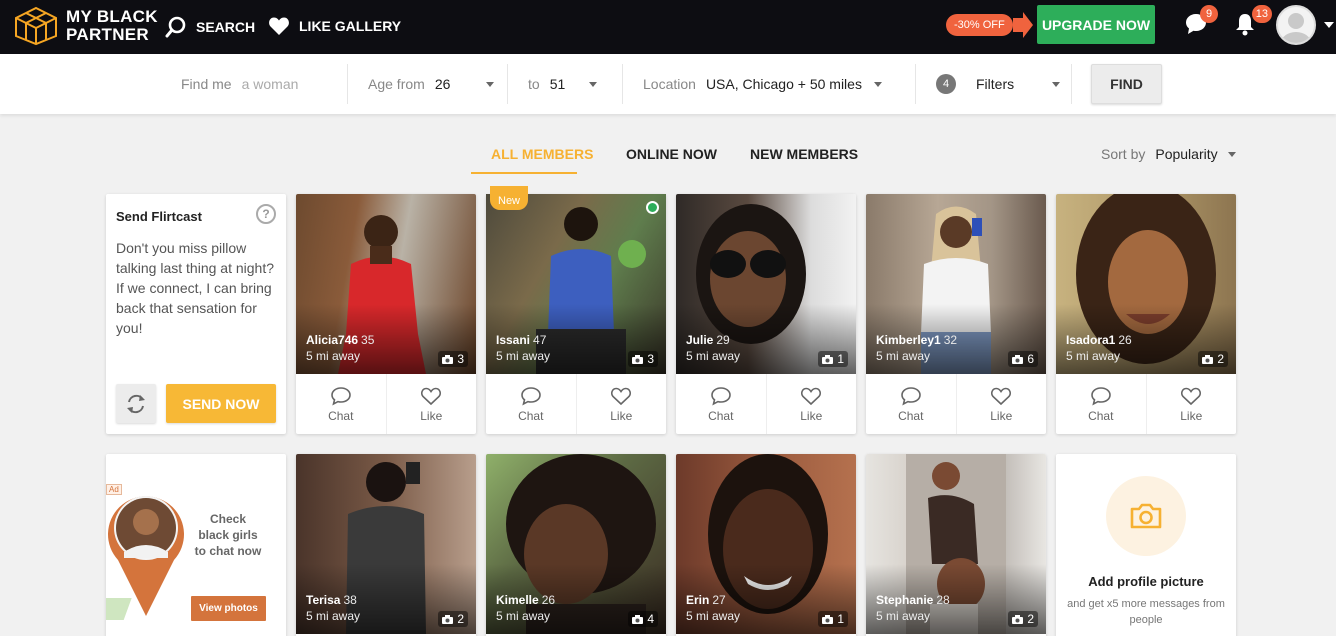 The image size is (1336, 636). I want to click on upload-photo-button, so click(1146, 516).